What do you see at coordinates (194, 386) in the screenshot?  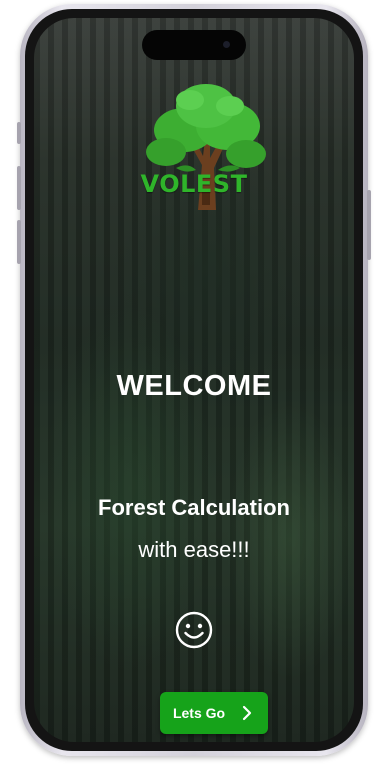 I see `welcome-heading: WELCOME` at bounding box center [194, 386].